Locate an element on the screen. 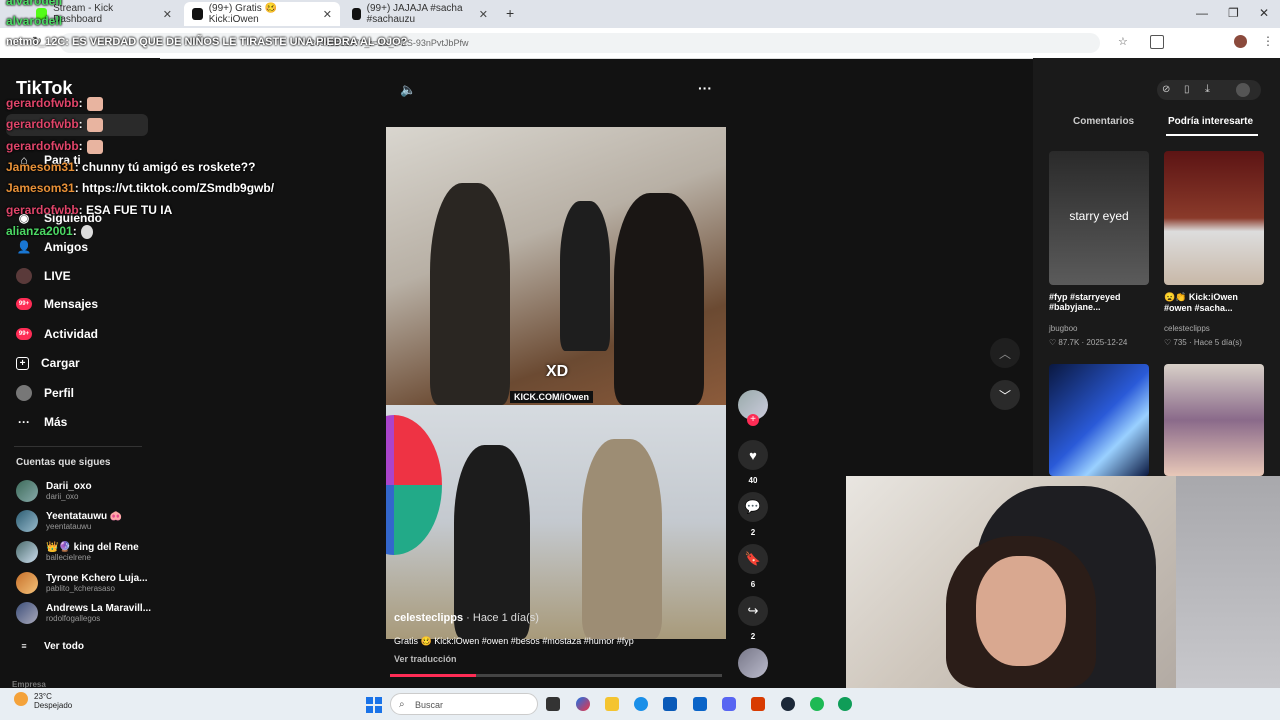 Image resolution: width=1280 pixels, height=720 pixels. nav-label: Perfil is located at coordinates (59, 393).